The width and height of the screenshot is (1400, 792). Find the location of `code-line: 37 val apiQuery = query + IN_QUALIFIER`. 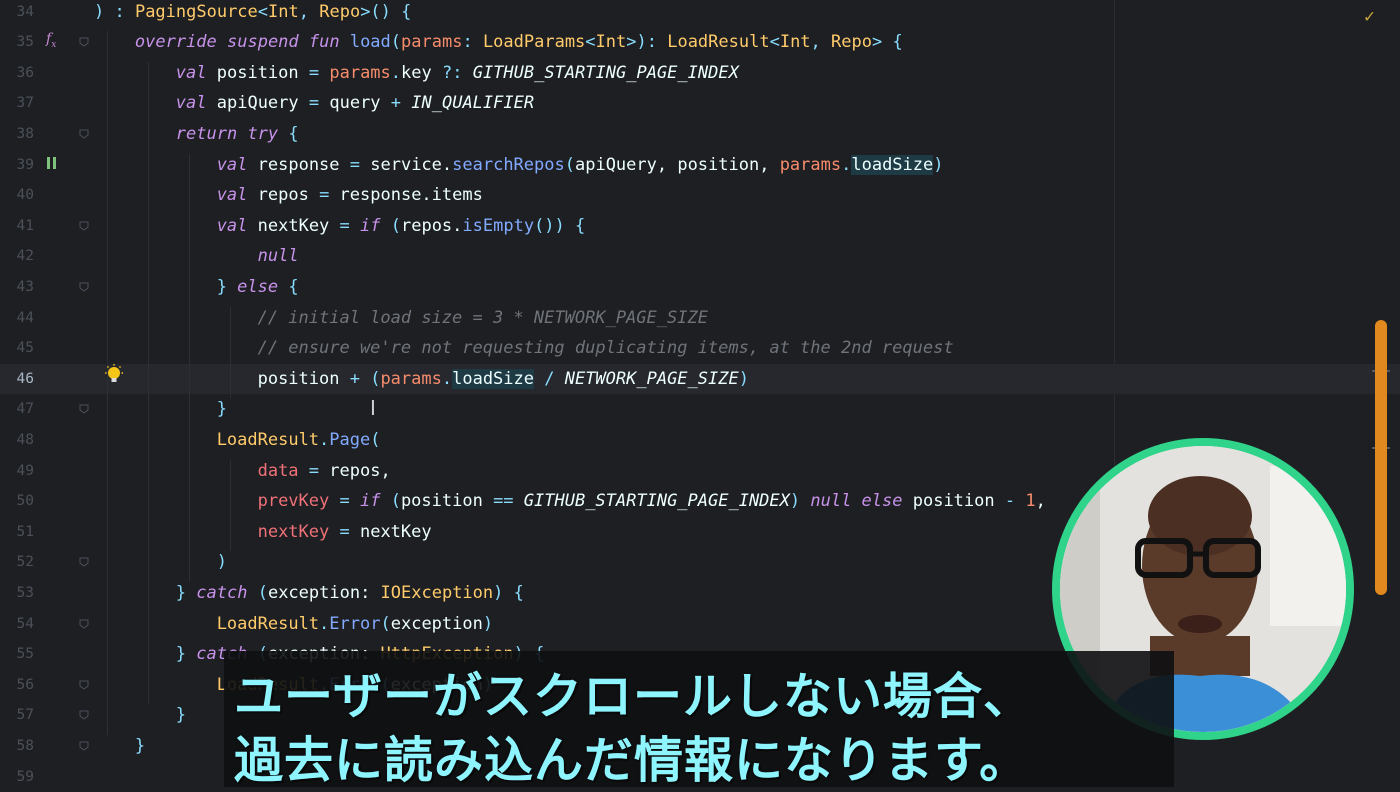

code-line: 37 val apiQuery = query + IN_QUALIFIER is located at coordinates (700, 103).